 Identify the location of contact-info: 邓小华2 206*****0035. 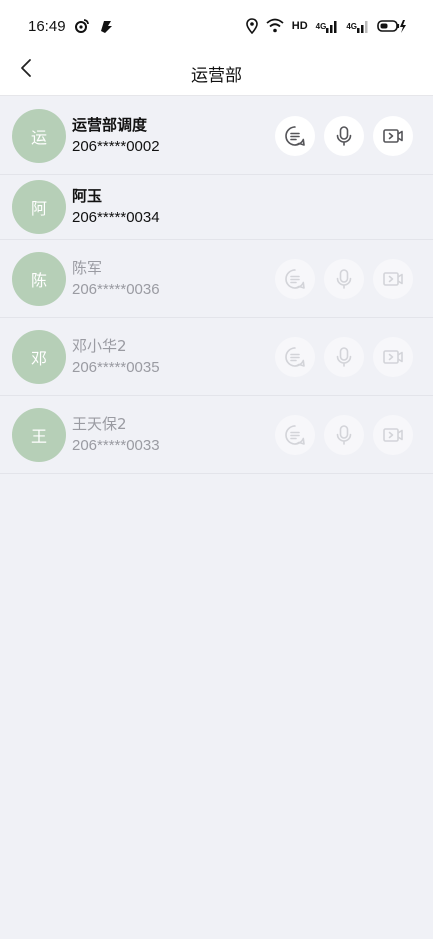
(116, 357).